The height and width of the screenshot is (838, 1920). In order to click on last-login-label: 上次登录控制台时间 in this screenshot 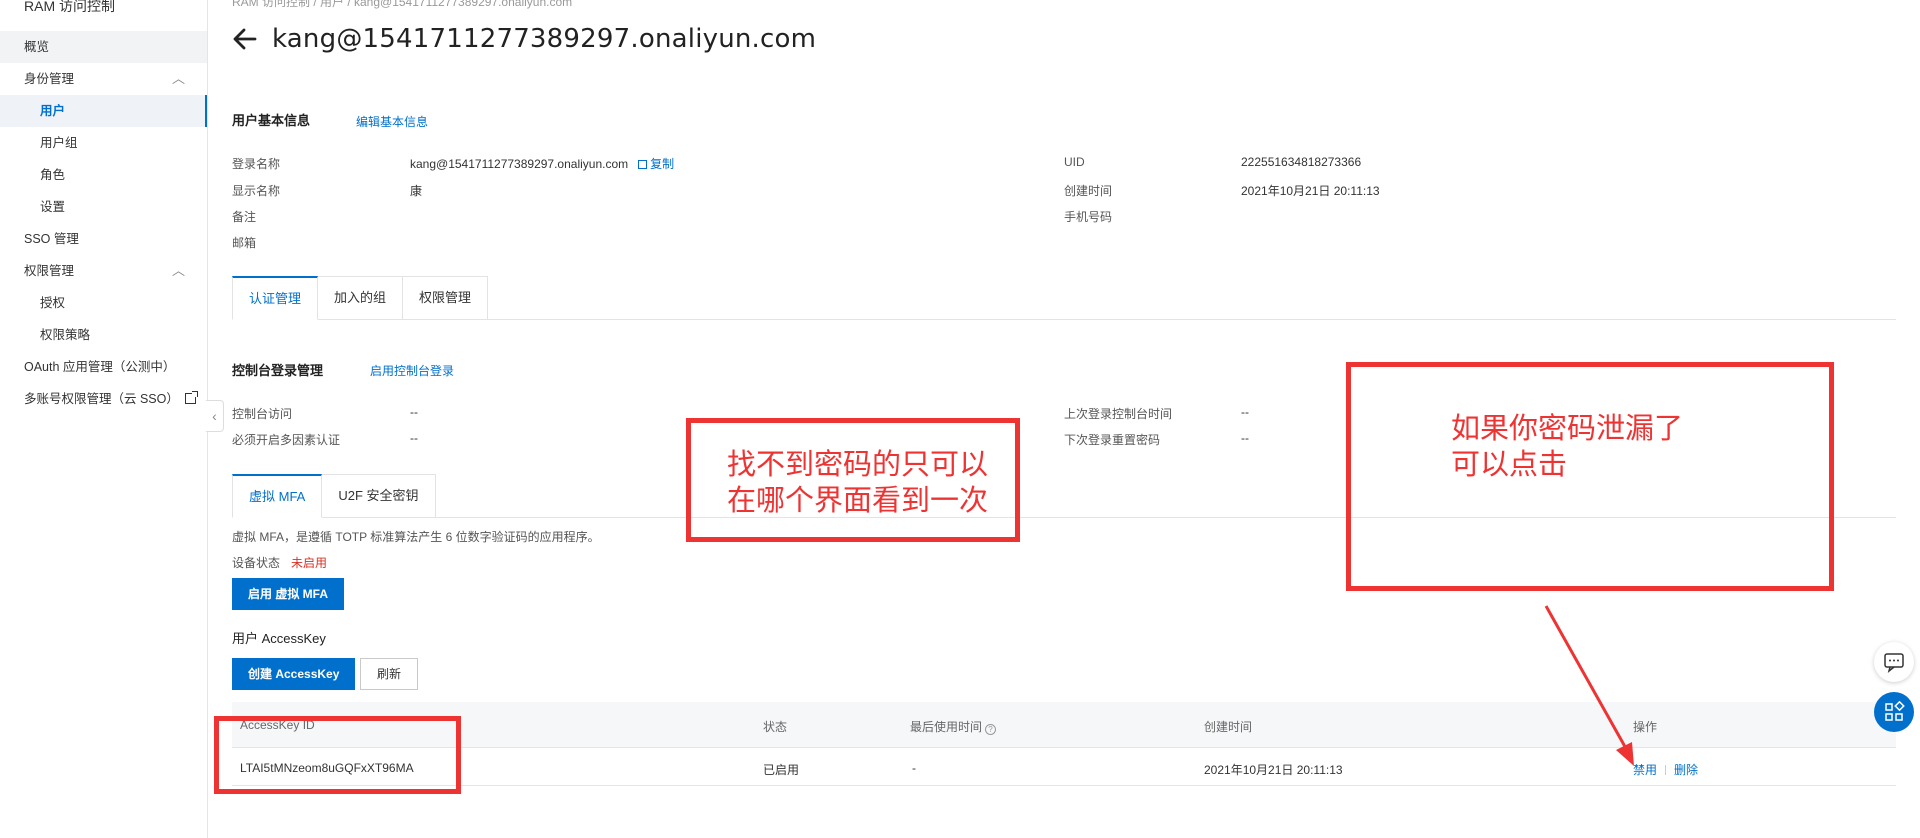, I will do `click(1118, 414)`.